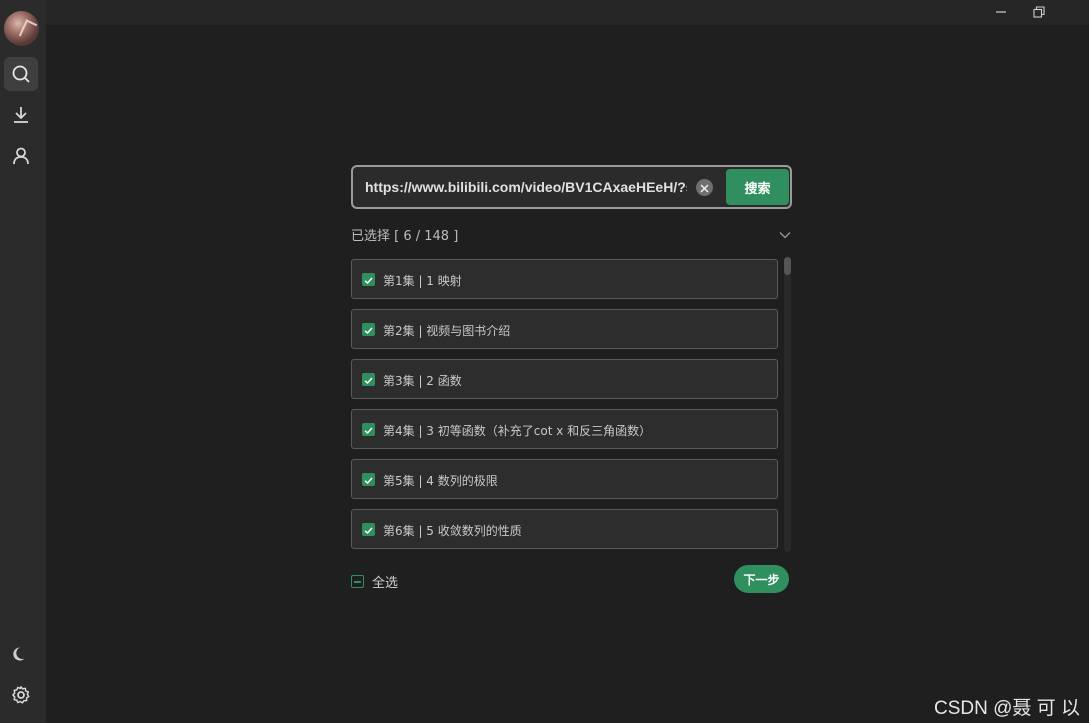  I want to click on indeterminate-checkbox, so click(357, 581).